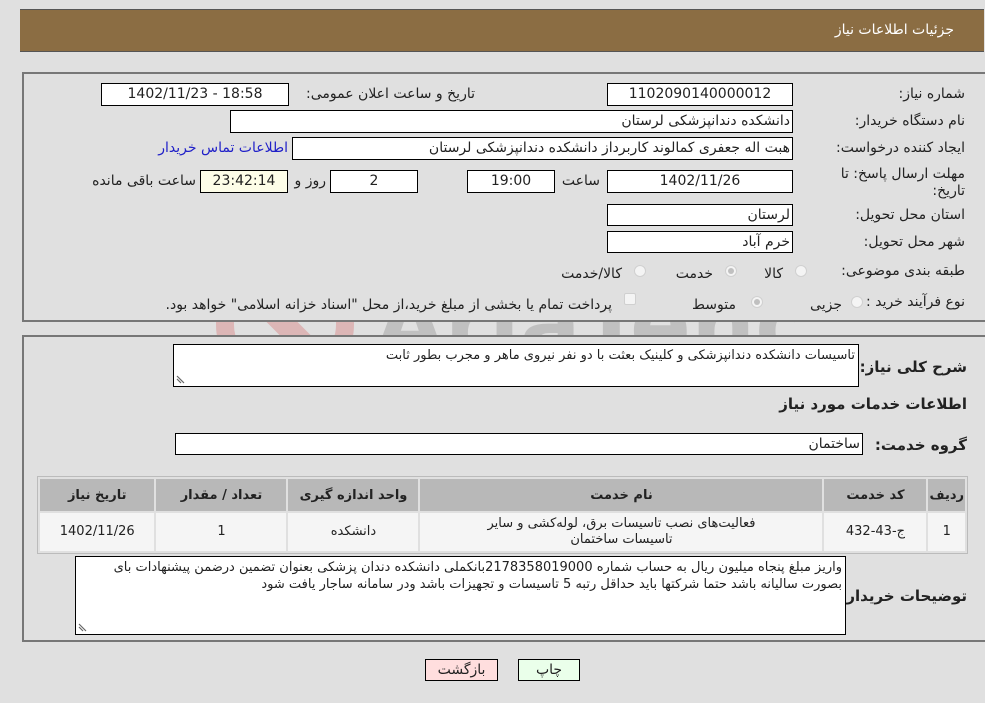  Describe the element at coordinates (873, 404) in the screenshot. I see `services-section-title: اطلاعات خدمات مورد نیاز` at that location.